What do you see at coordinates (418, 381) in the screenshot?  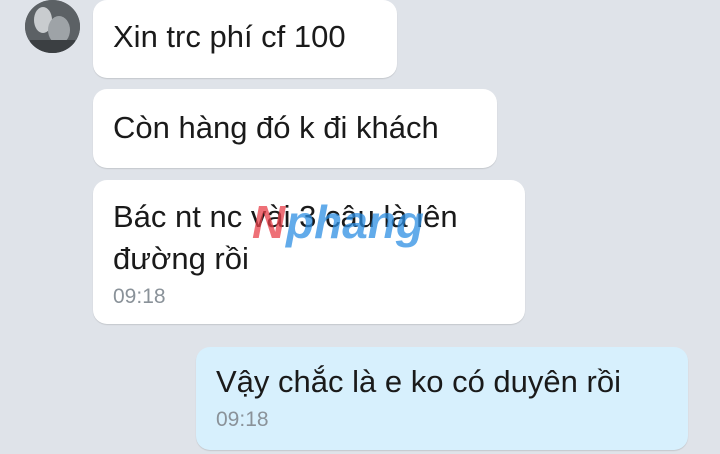 I see `message-text: Vậy chắc là e ko có duyên rồi` at bounding box center [418, 381].